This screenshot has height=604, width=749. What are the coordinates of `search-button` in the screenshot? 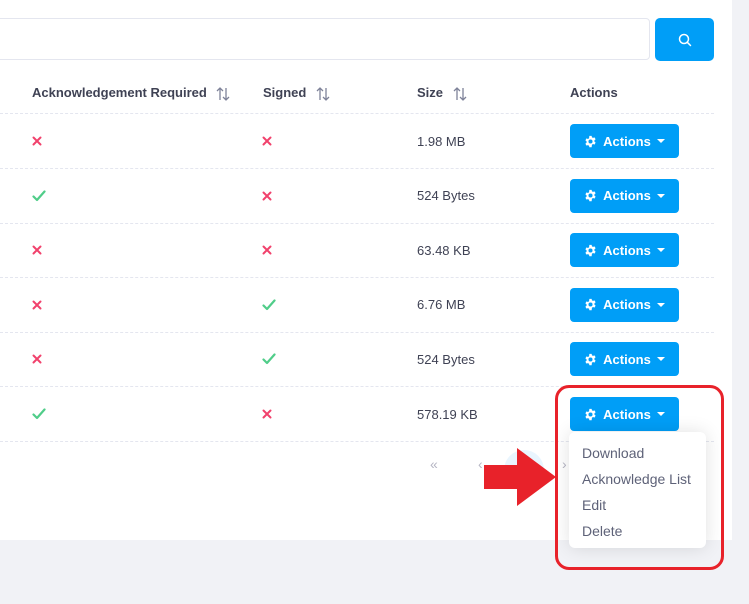 It's located at (684, 39).